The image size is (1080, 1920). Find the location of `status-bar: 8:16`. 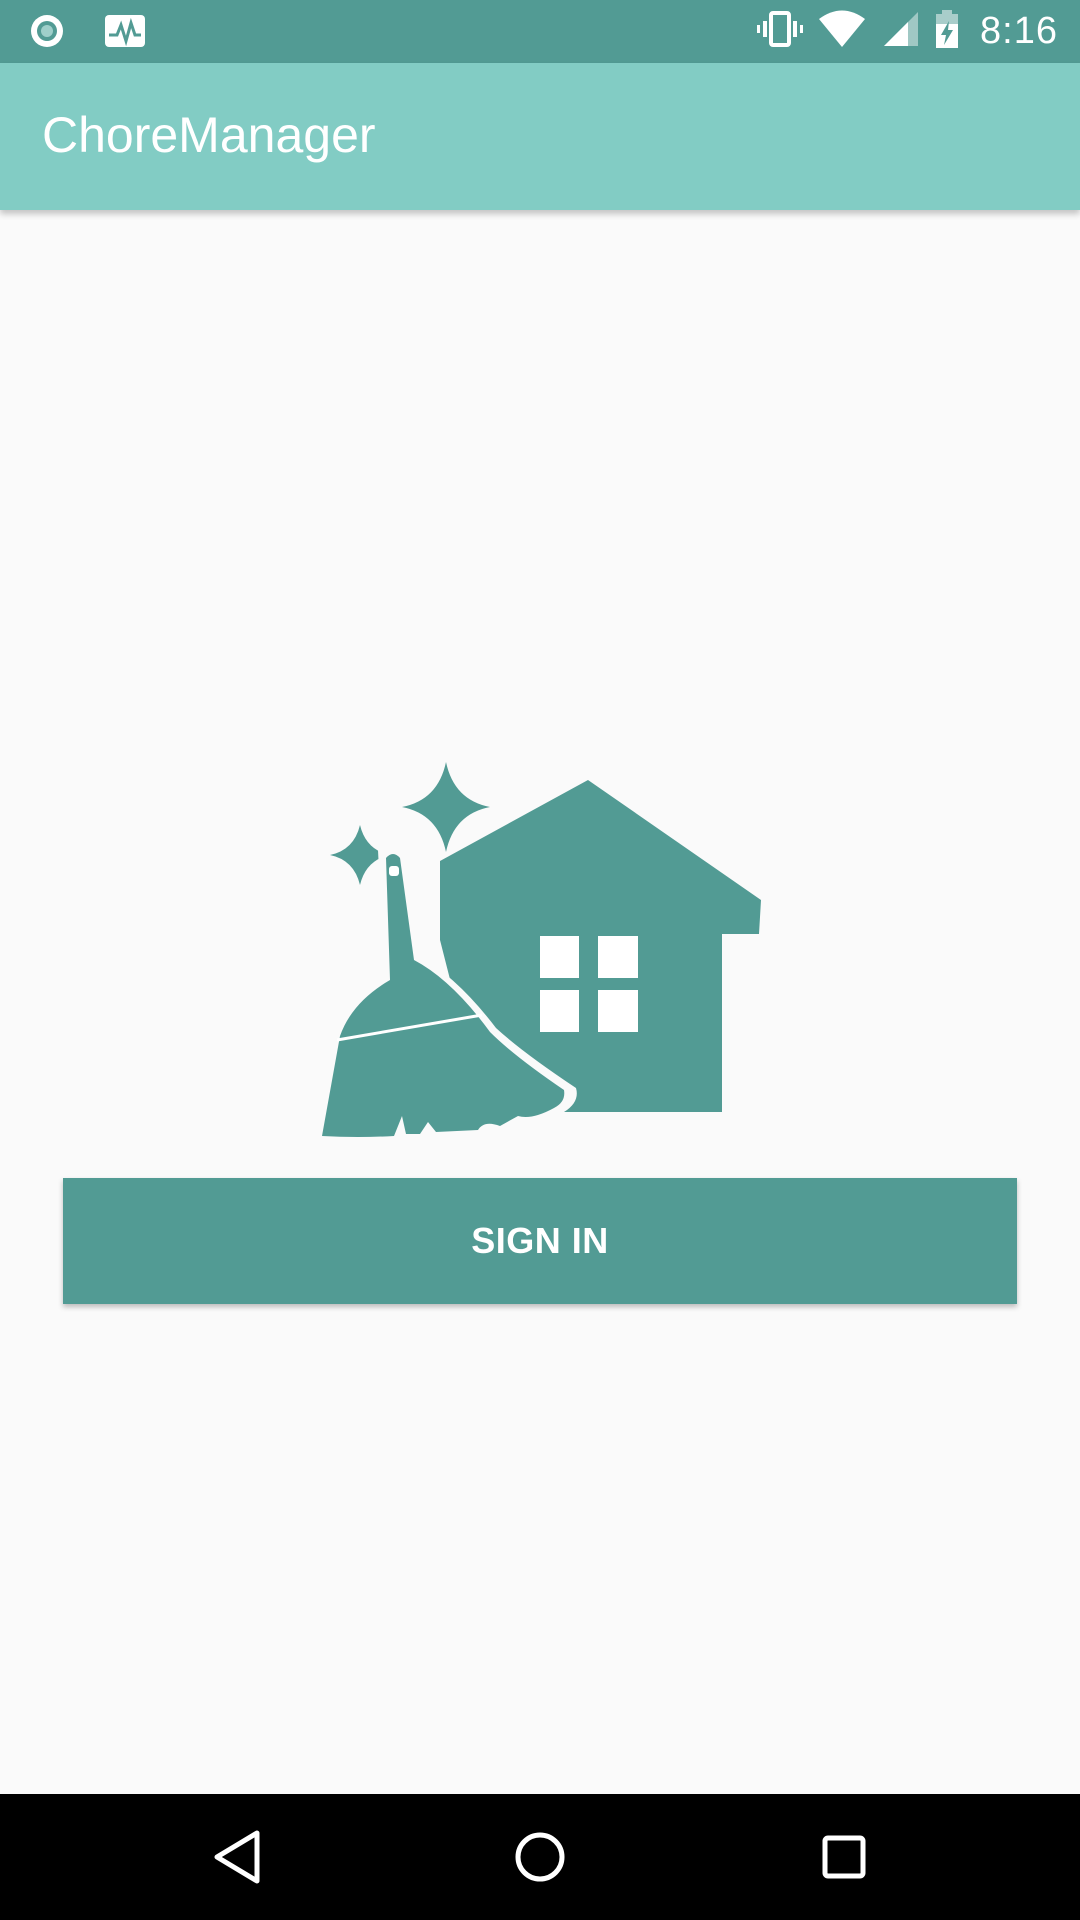

status-bar: 8:16 is located at coordinates (540, 31).